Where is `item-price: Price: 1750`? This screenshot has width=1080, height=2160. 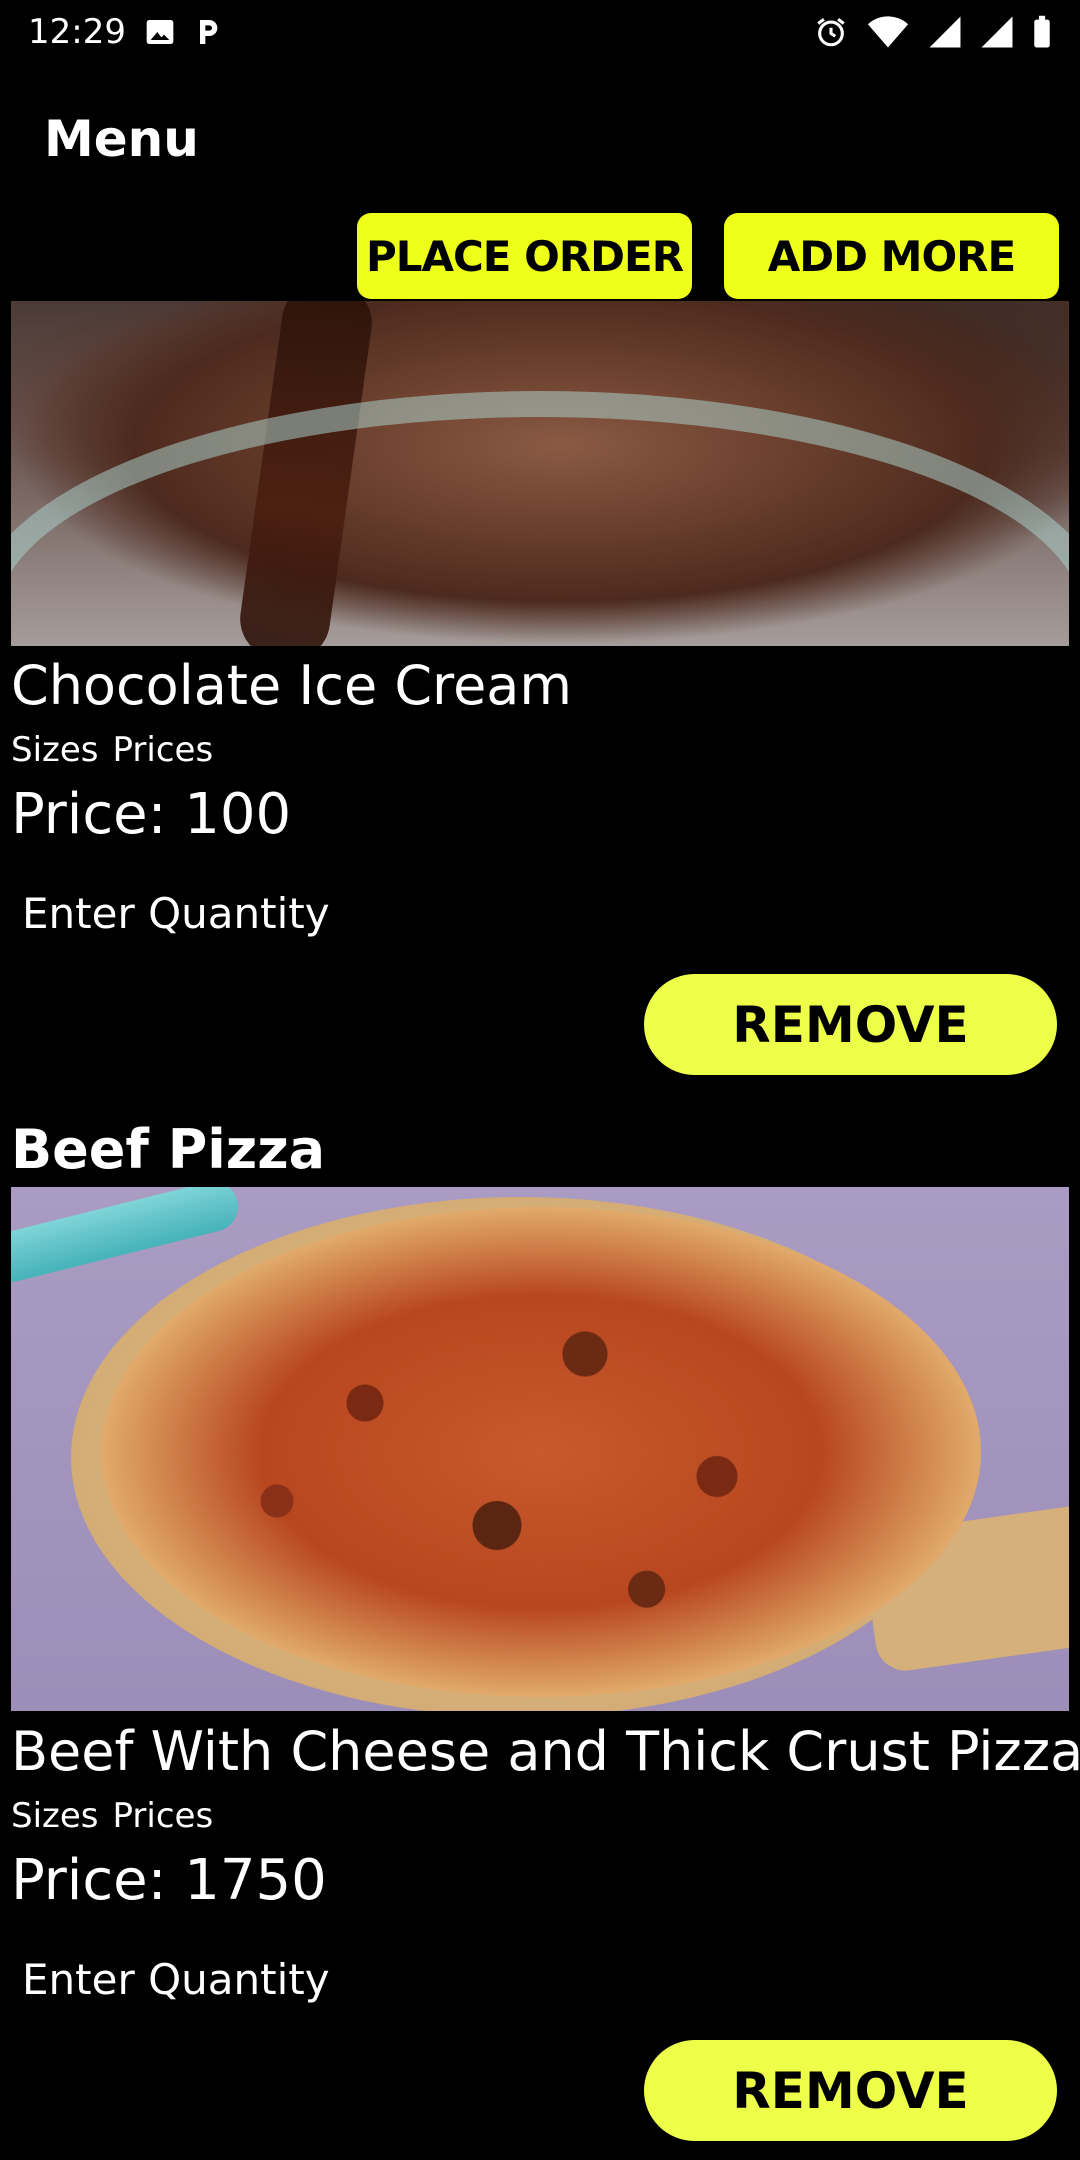
item-price: Price: 1750 is located at coordinates (169, 1880).